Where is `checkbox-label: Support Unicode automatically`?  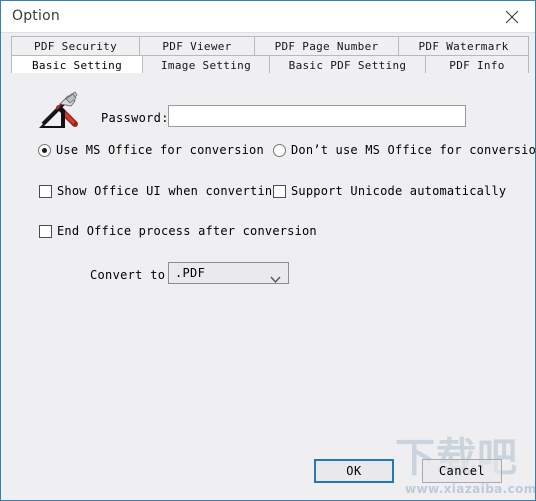
checkbox-label: Support Unicode automatically is located at coordinates (399, 191).